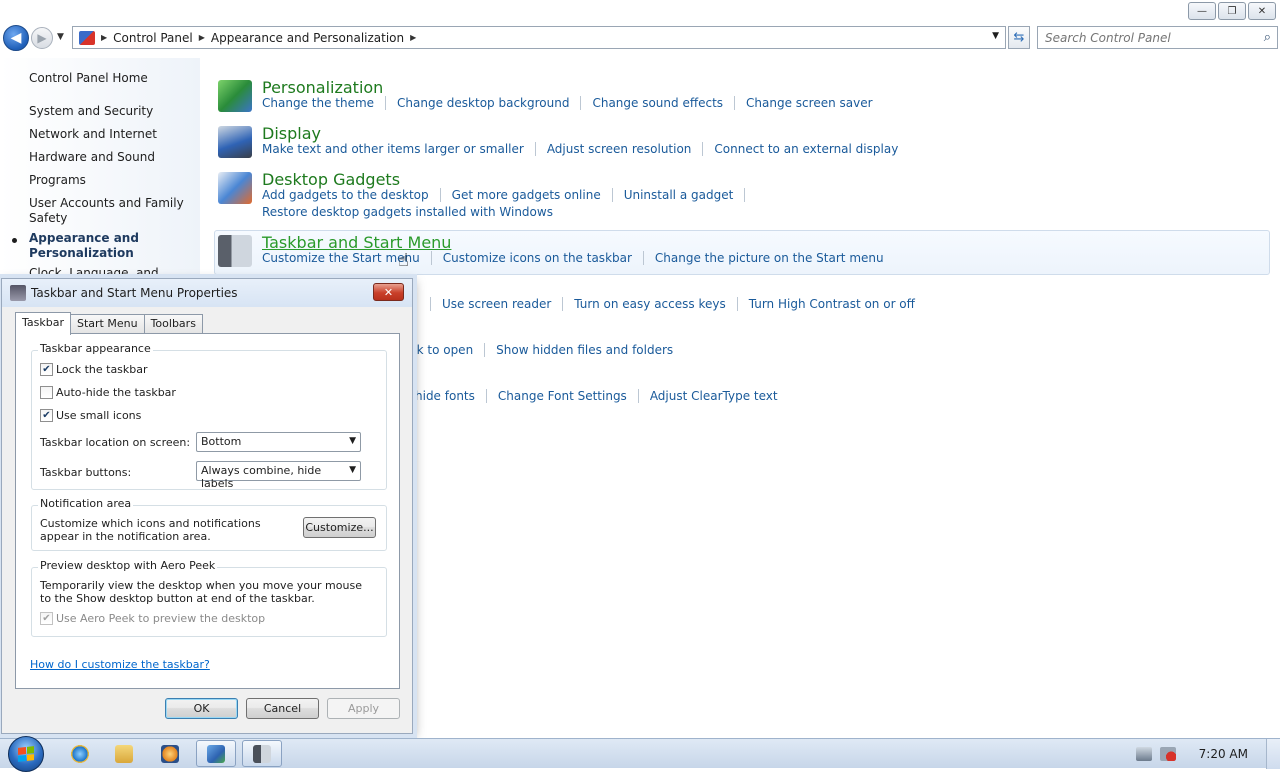 Image resolution: width=1280 pixels, height=772 pixels. What do you see at coordinates (307, 38) in the screenshot?
I see `breadcrumb-appearance: Appearance and Personalization` at bounding box center [307, 38].